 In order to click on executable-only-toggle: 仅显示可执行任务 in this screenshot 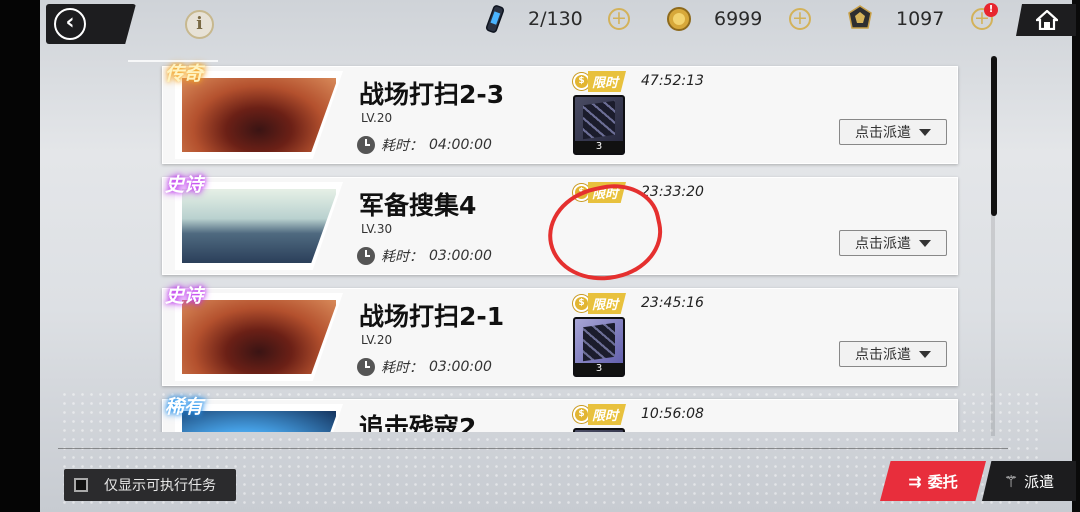, I will do `click(150, 485)`.